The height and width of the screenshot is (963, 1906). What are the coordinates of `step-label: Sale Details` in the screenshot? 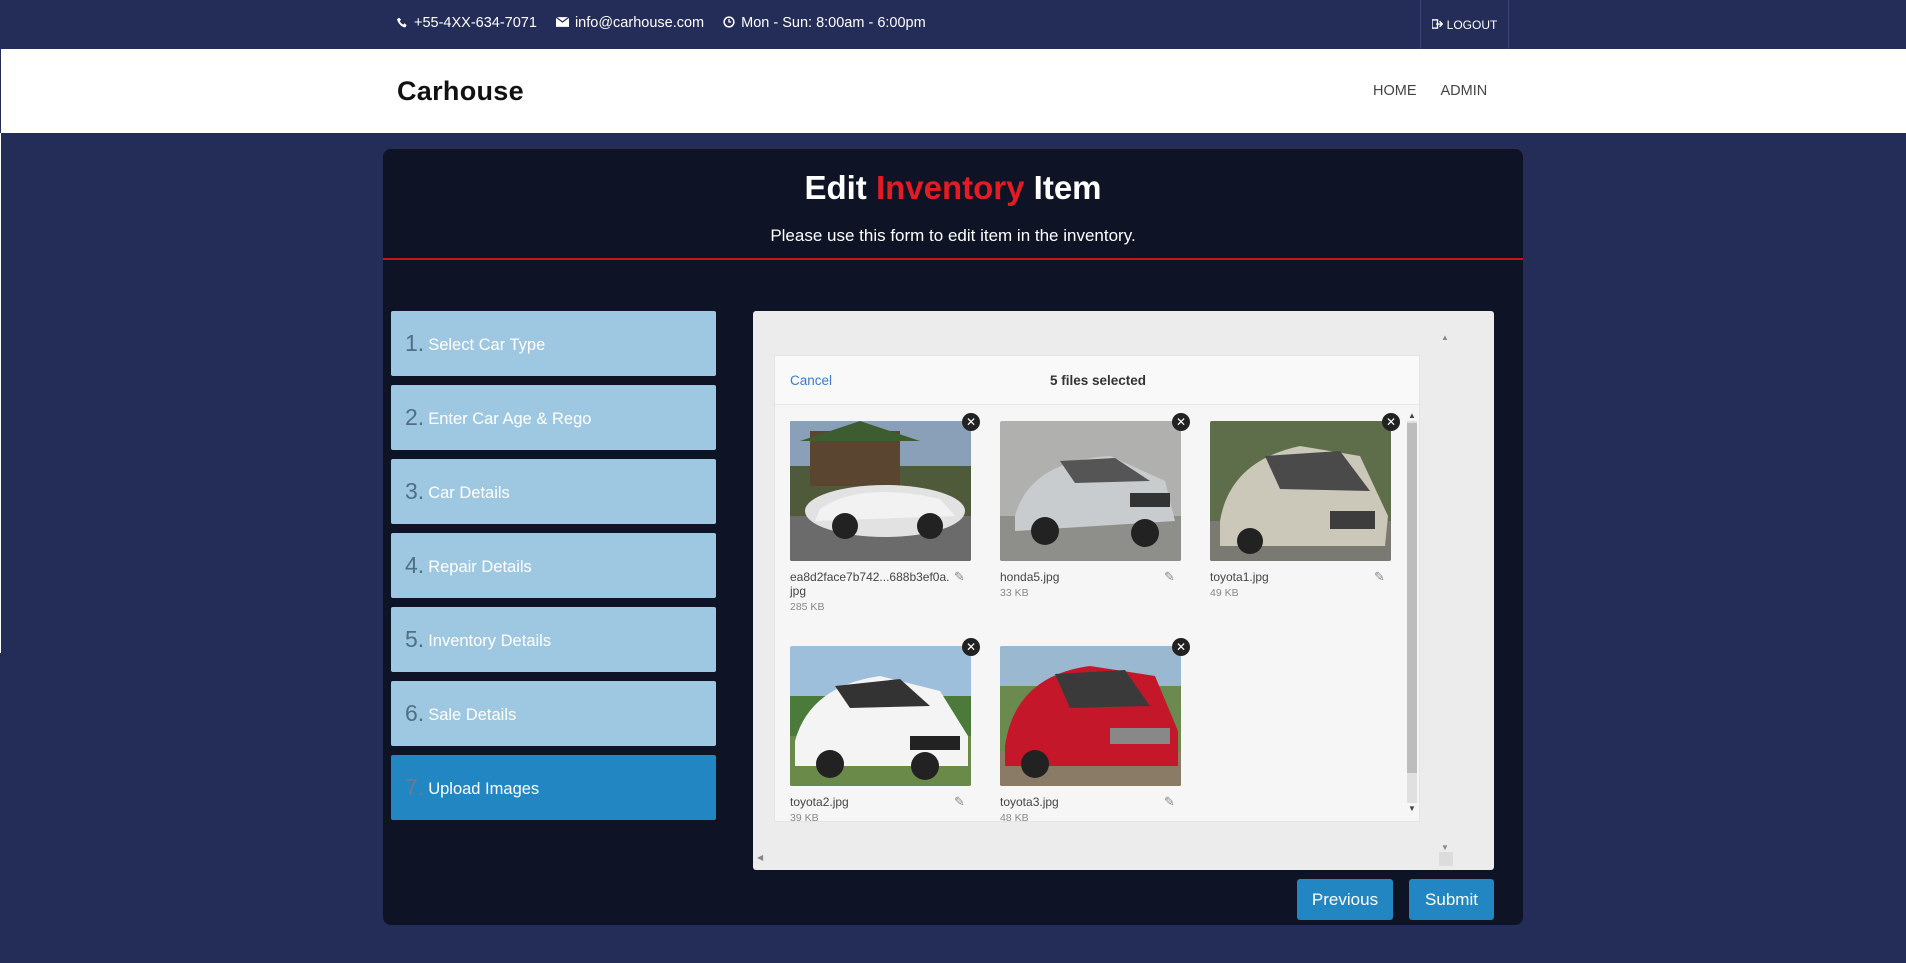 It's located at (472, 715).